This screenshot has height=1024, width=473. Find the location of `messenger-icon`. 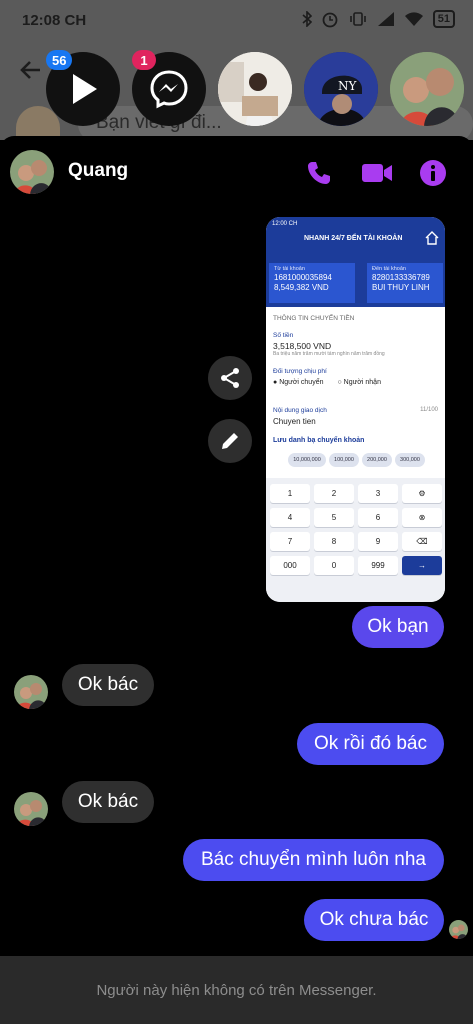

messenger-icon is located at coordinates (169, 89).